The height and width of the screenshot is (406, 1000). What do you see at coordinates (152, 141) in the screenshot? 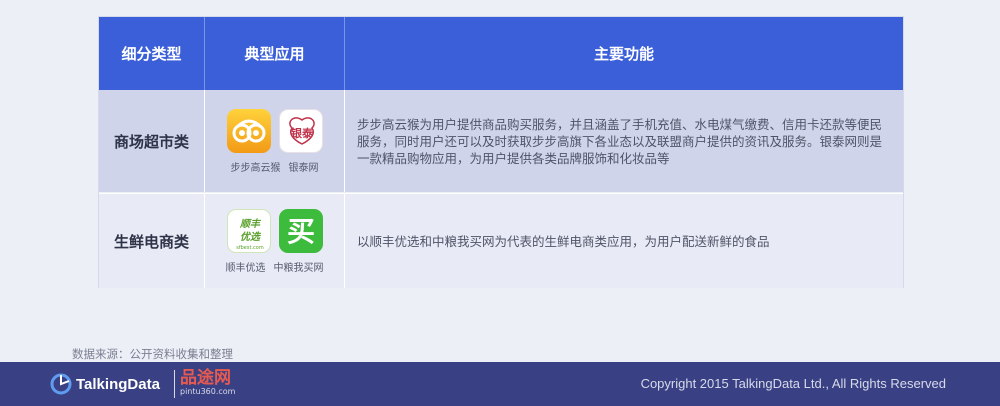
I see `row-category: 商场超市类` at bounding box center [152, 141].